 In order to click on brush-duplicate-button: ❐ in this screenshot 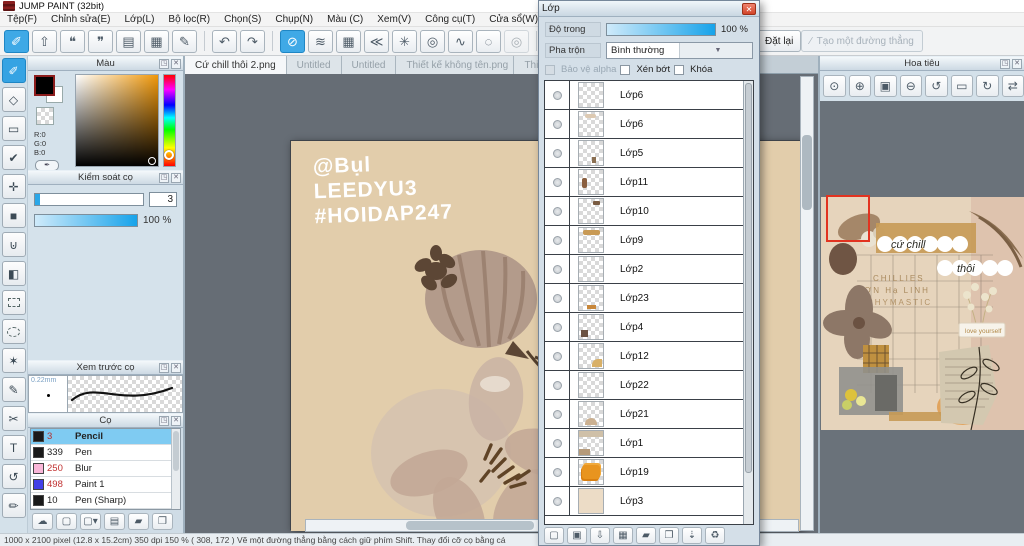, I will do `click(162, 521)`.